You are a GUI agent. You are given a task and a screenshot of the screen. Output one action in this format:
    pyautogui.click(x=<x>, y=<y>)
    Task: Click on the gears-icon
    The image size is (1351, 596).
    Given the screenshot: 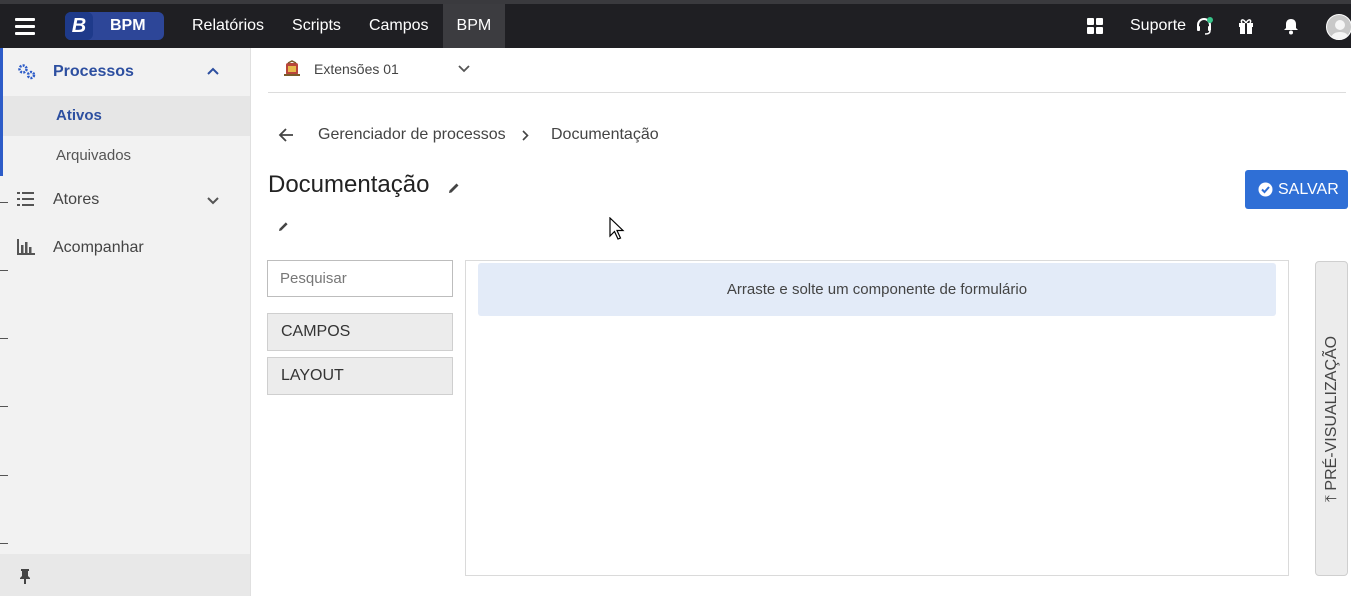 What is the action you would take?
    pyautogui.click(x=27, y=72)
    